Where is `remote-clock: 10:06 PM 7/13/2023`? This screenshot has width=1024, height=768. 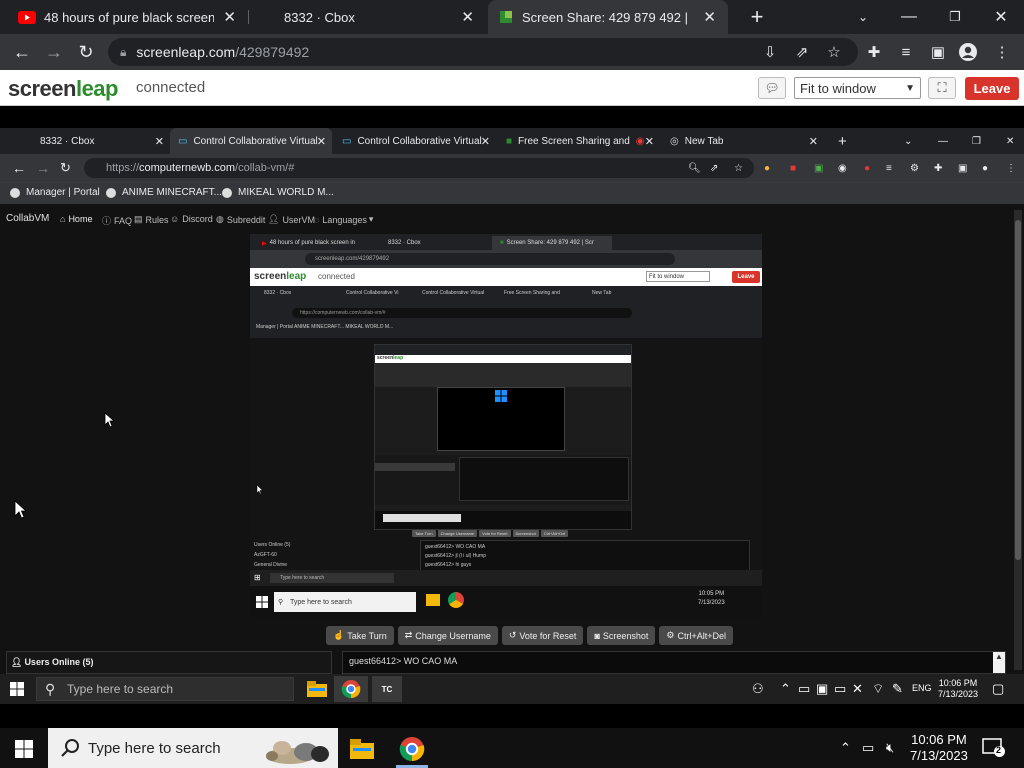
remote-clock: 10:06 PM 7/13/2023 is located at coordinates (958, 689).